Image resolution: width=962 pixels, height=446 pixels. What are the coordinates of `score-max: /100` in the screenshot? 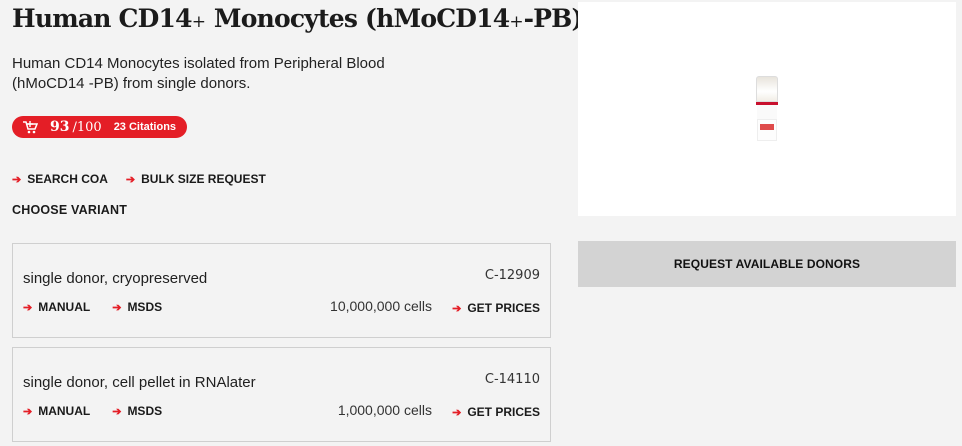 It's located at (87, 127).